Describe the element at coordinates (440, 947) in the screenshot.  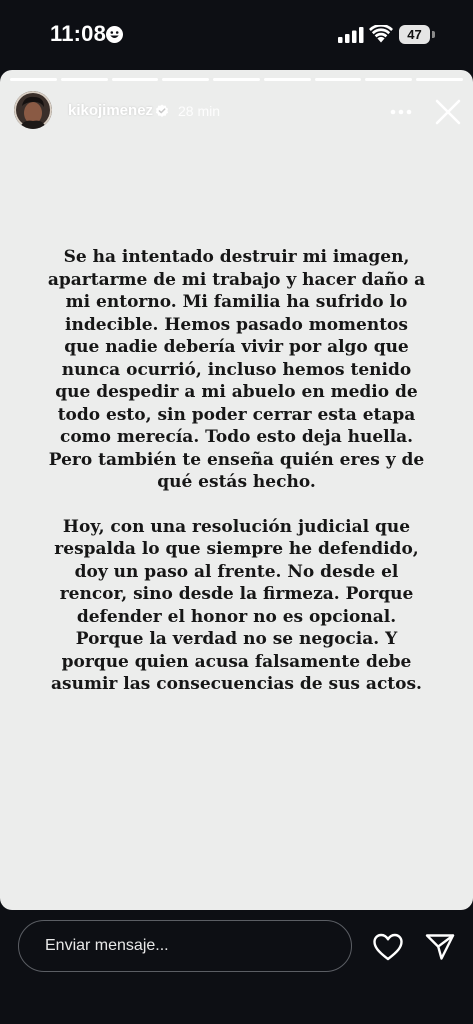
I see `send-icon` at that location.